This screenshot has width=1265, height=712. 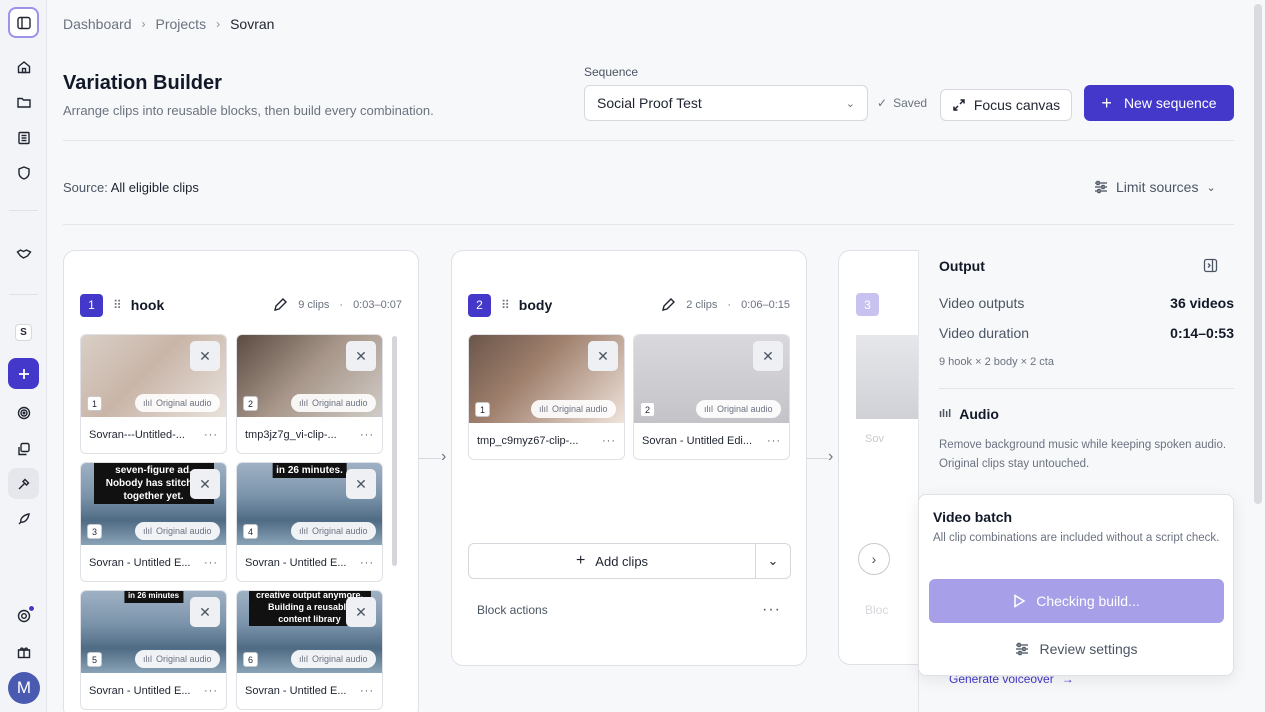 I want to click on check-icon: ✓, so click(x=882, y=103).